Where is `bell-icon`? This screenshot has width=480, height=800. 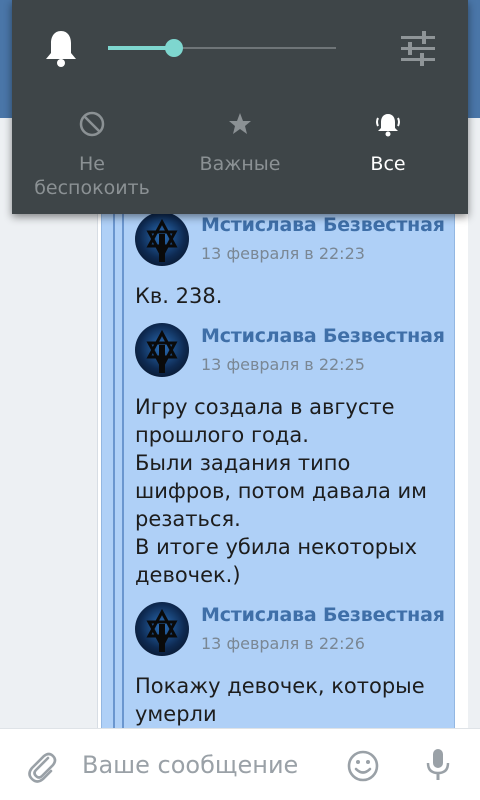 bell-icon is located at coordinates (61, 48).